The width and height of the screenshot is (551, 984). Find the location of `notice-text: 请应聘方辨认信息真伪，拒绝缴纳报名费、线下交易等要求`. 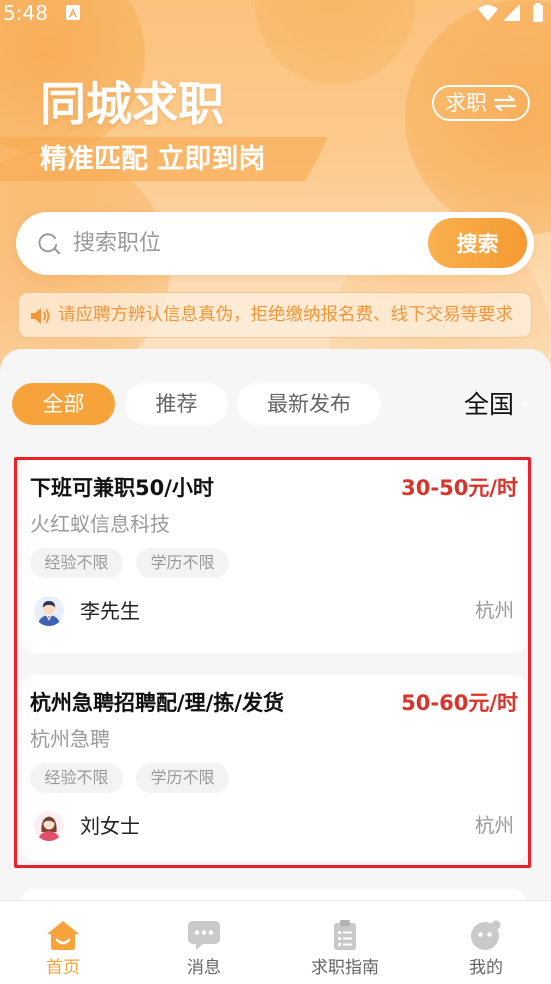

notice-text: 请应聘方辨认信息真伪，拒绝缴纳报名费、线下交易等要求 is located at coordinates (285, 315).